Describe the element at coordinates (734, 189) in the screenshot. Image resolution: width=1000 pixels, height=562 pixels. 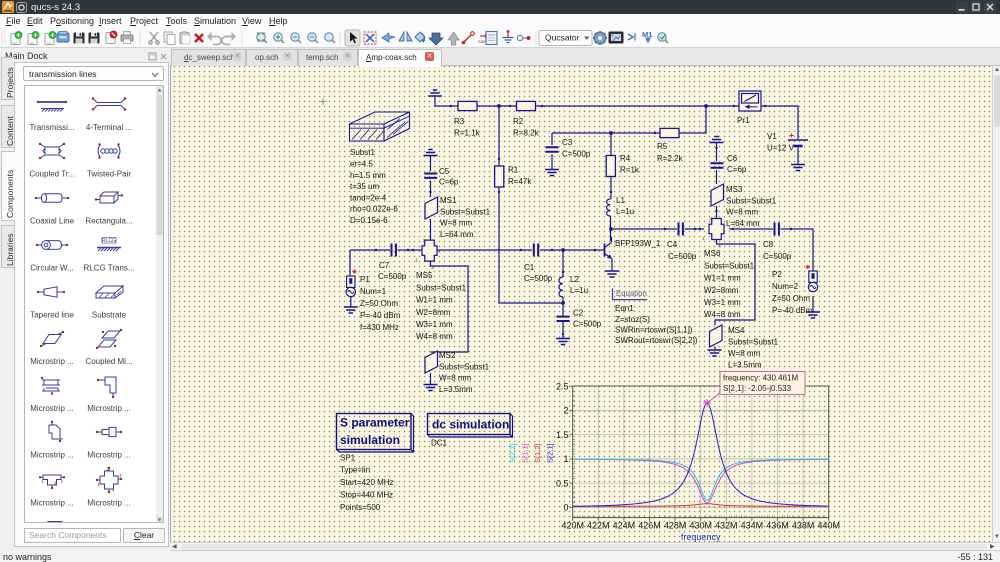
I see `svg-text: MS3` at that location.